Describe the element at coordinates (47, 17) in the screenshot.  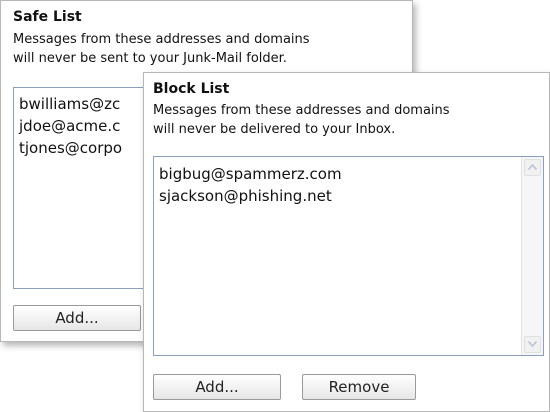
I see `safe-list-title: Safe List` at that location.